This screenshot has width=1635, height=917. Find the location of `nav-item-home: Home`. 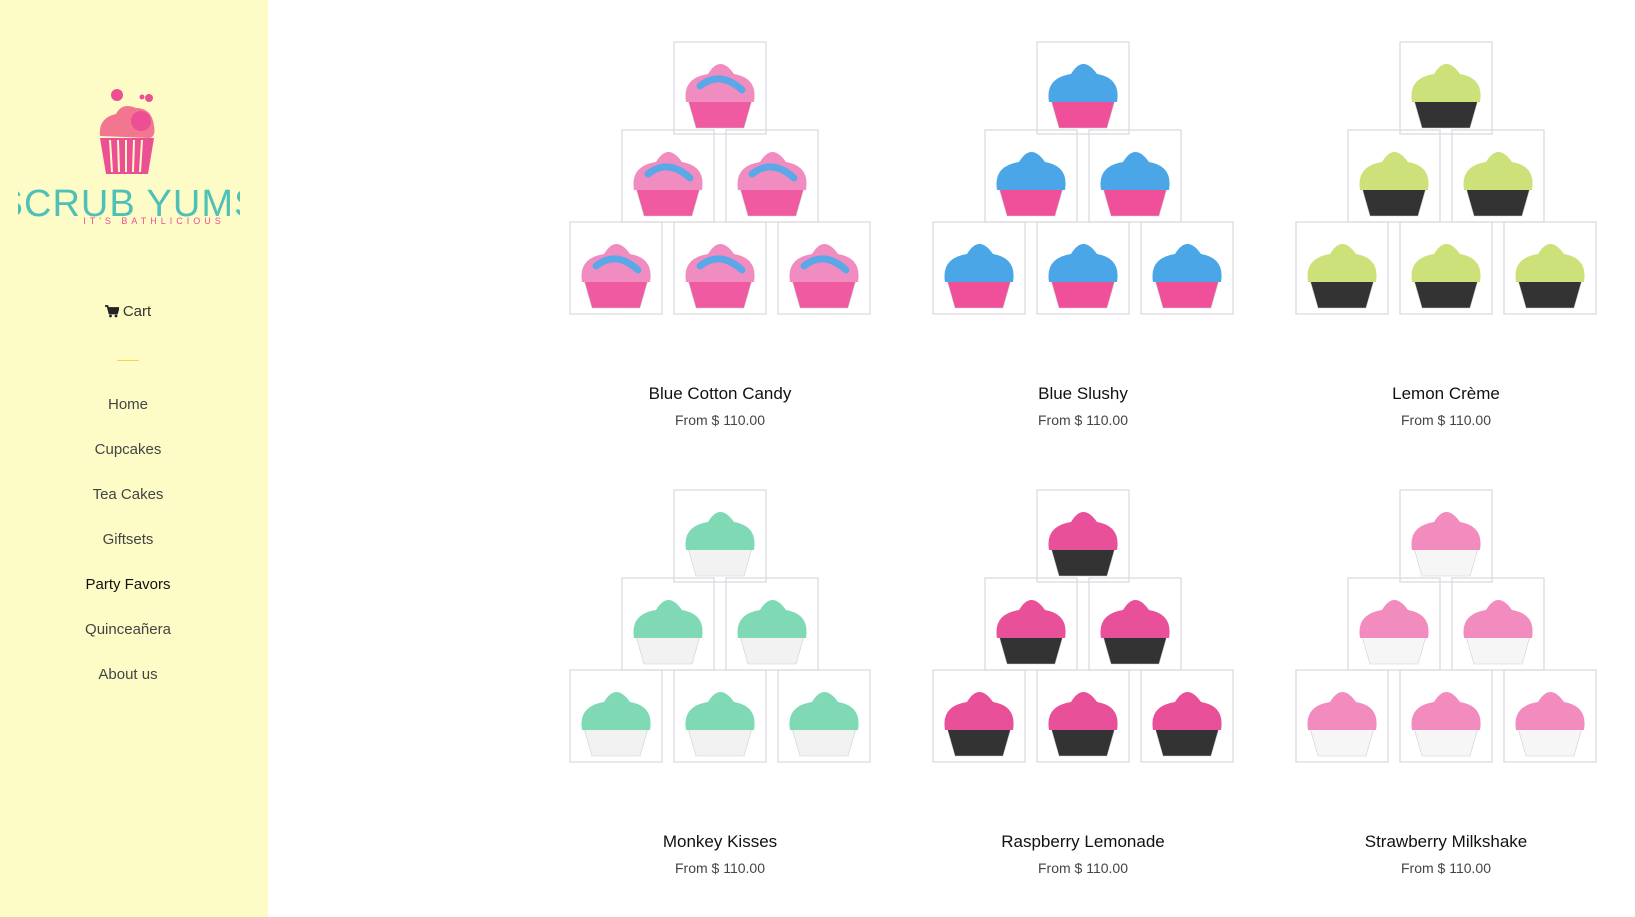

nav-item-home: Home is located at coordinates (128, 418).